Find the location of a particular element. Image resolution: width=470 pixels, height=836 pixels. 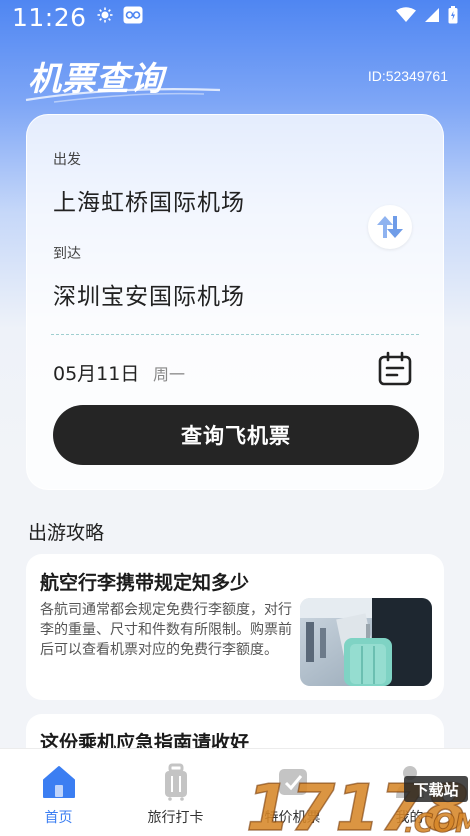

swap-airports-button is located at coordinates (390, 227).